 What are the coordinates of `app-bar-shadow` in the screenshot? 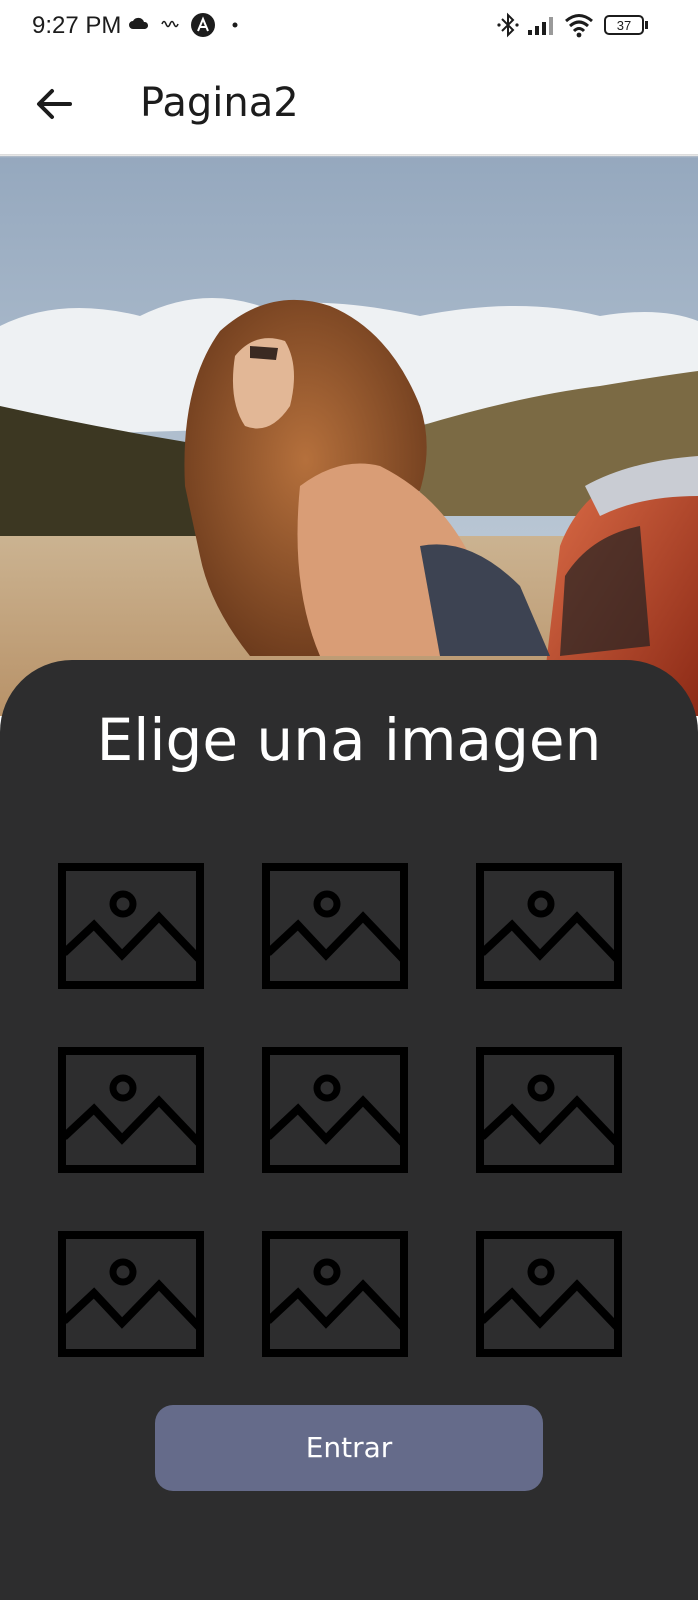 It's located at (349, 156).